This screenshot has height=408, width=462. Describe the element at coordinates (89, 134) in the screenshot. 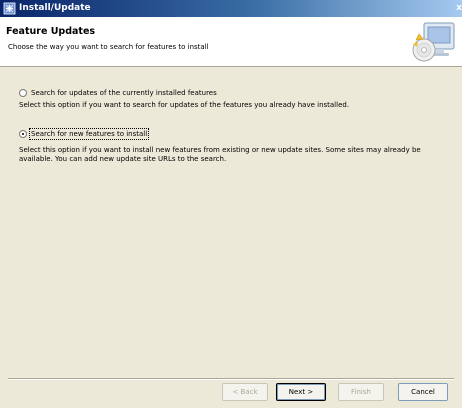

I see `option-search-new-features-label: Search for new features to install` at that location.